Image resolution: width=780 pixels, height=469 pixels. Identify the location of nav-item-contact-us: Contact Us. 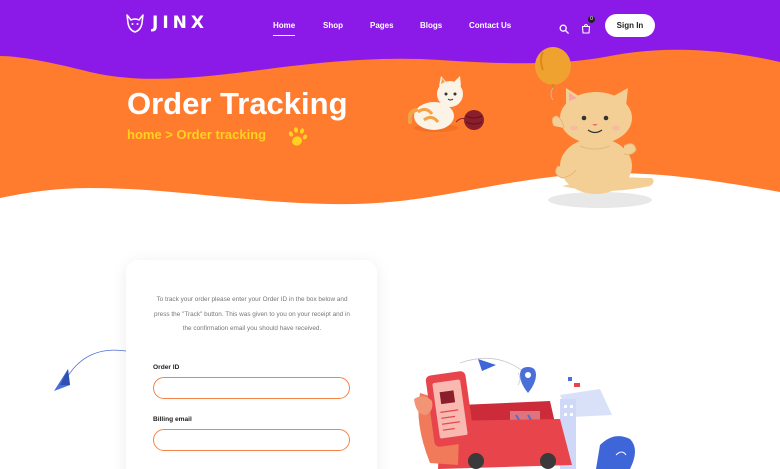
(490, 25).